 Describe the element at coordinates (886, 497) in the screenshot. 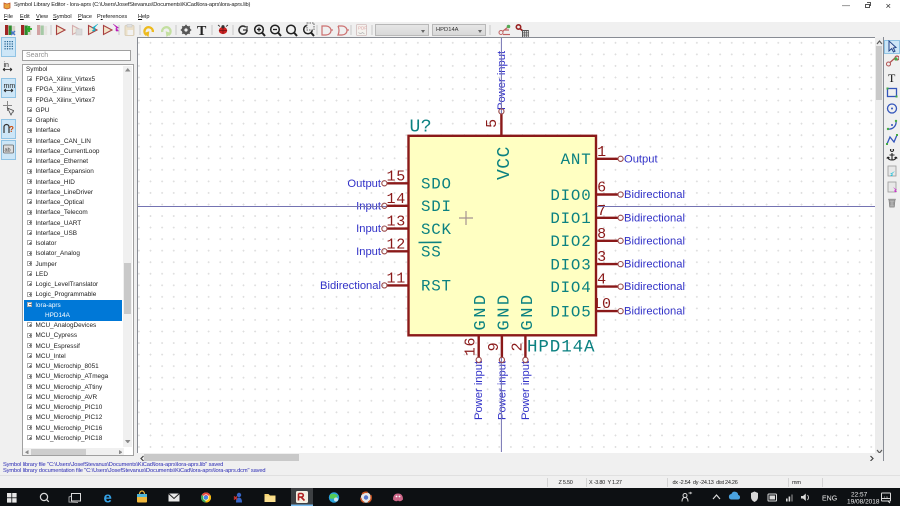

I see `svg-text: 10` at that location.